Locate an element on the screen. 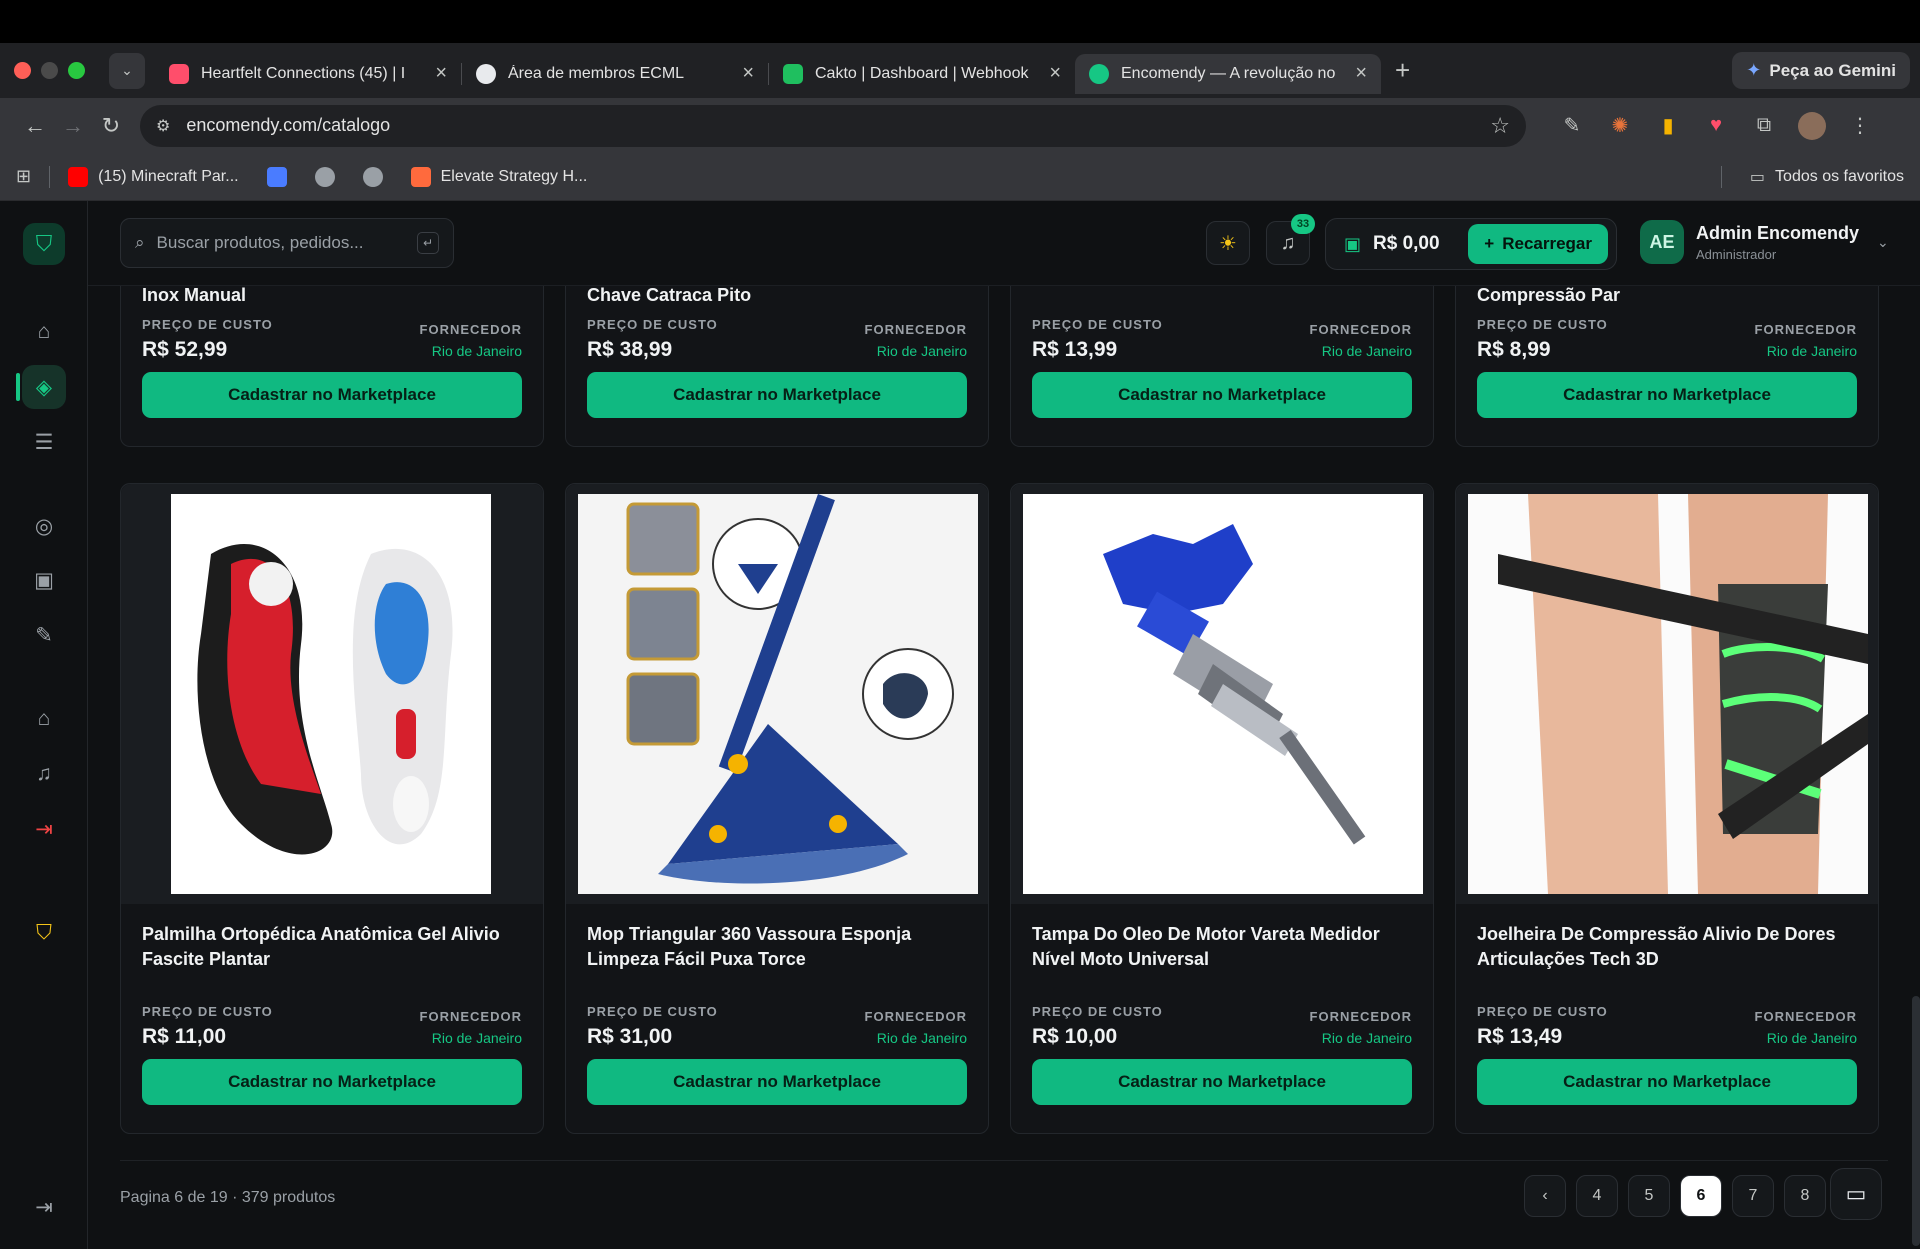  profile-avatar is located at coordinates (1812, 125).